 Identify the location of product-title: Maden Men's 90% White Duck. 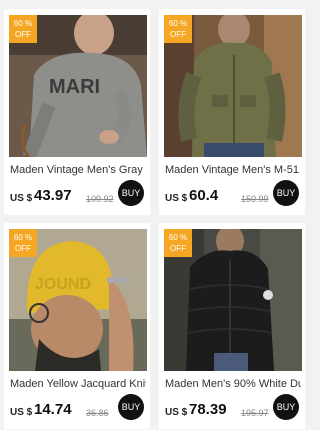
(233, 384).